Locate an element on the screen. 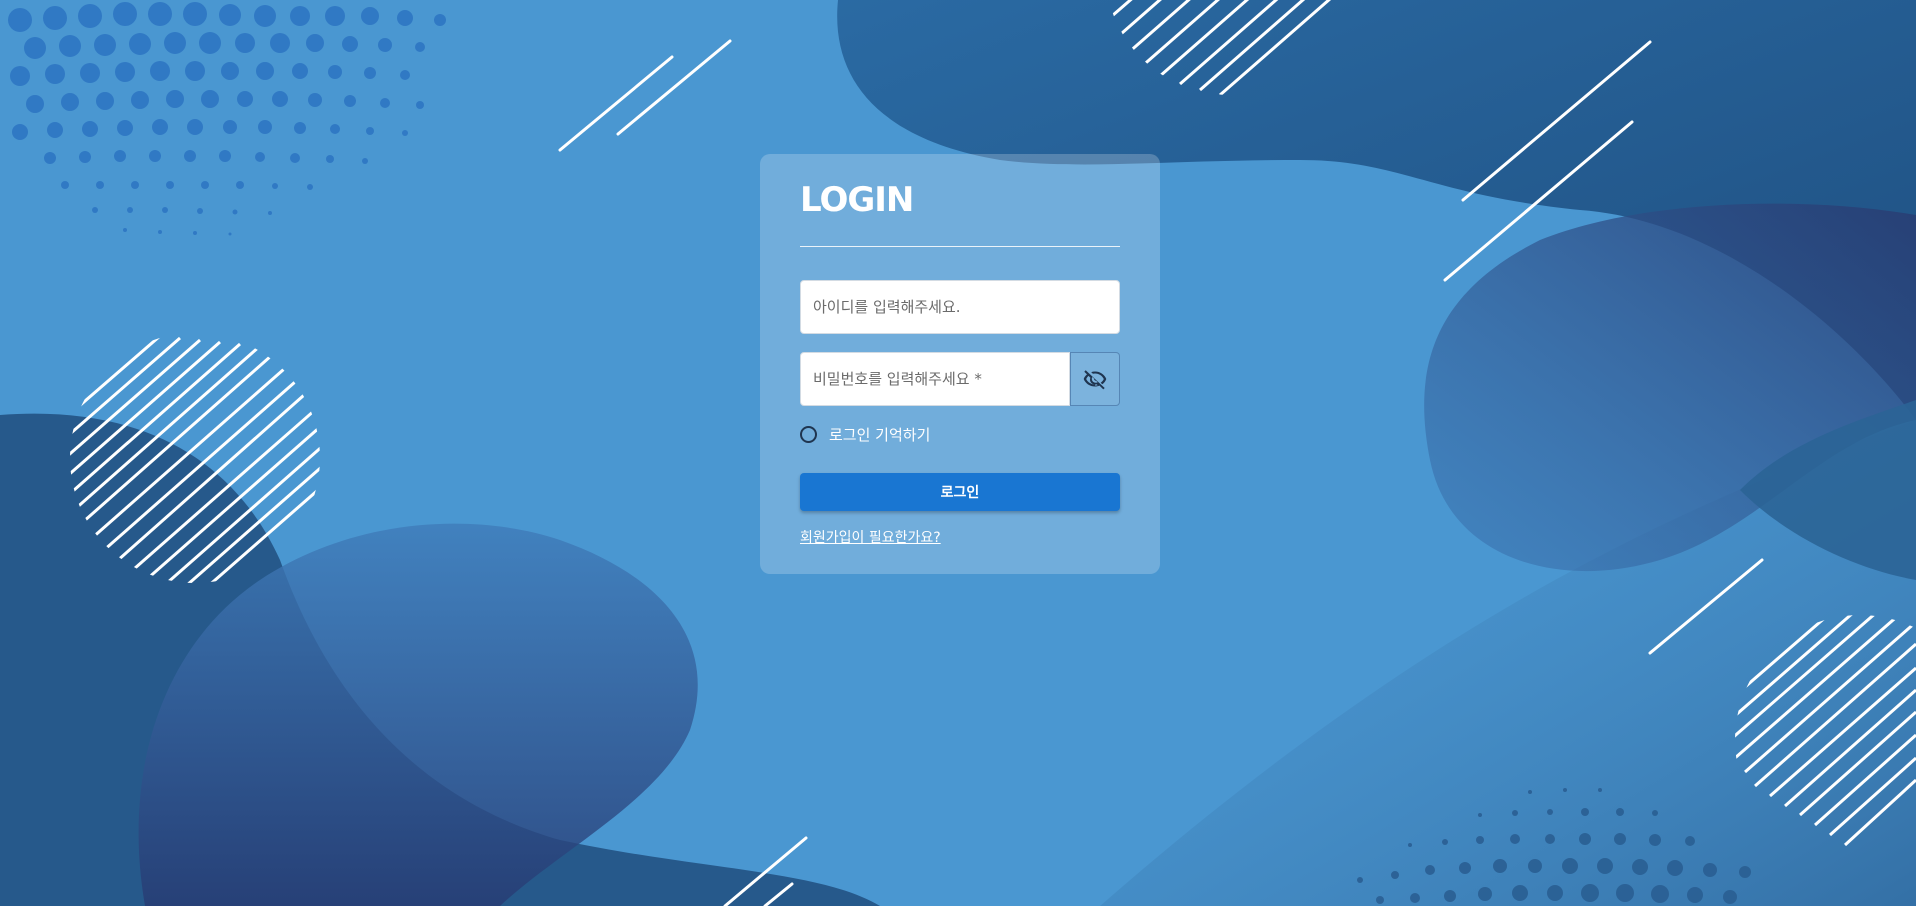 The width and height of the screenshot is (1916, 906). login-card: LOGIN 로그인 기억하기 로그인 회원가입이 필요한가요? is located at coordinates (960, 364).